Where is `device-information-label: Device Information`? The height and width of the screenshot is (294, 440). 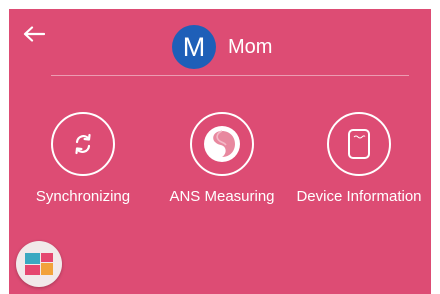
device-information-label: Device Information is located at coordinates (359, 196).